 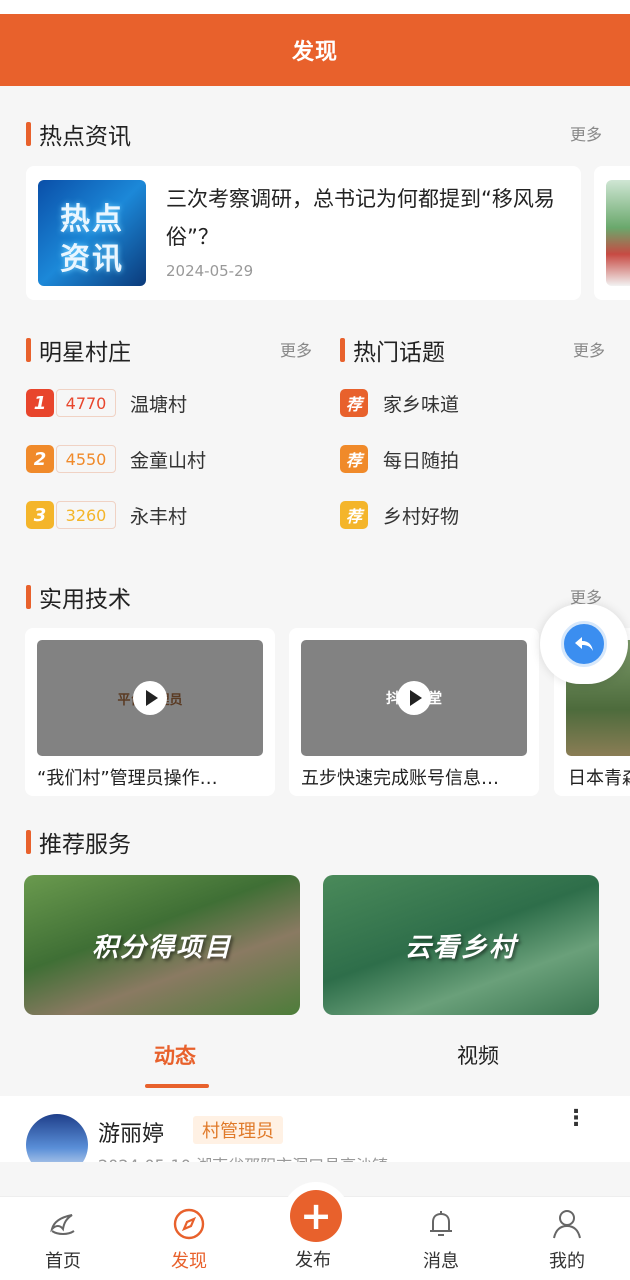 What do you see at coordinates (189, 1261) in the screenshot?
I see `nav-label: 发现` at bounding box center [189, 1261].